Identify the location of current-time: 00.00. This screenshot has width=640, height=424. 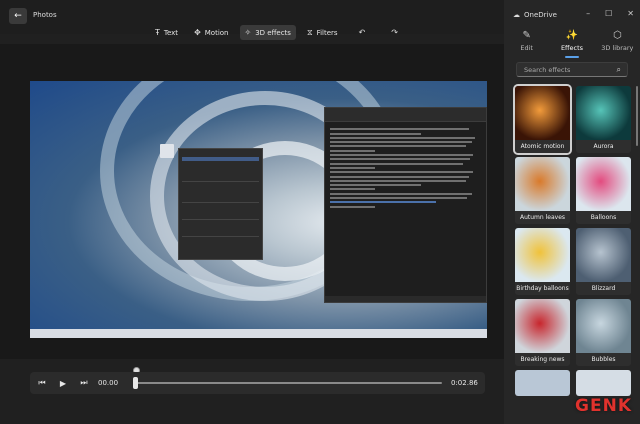
(108, 383).